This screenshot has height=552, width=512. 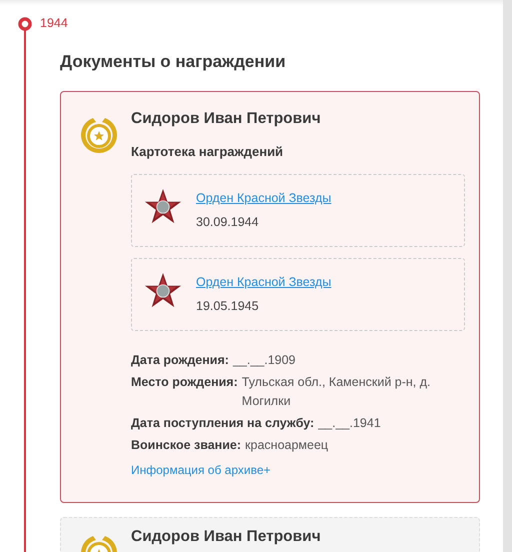 I want to click on detail-value: __.__.1941, so click(x=349, y=423).